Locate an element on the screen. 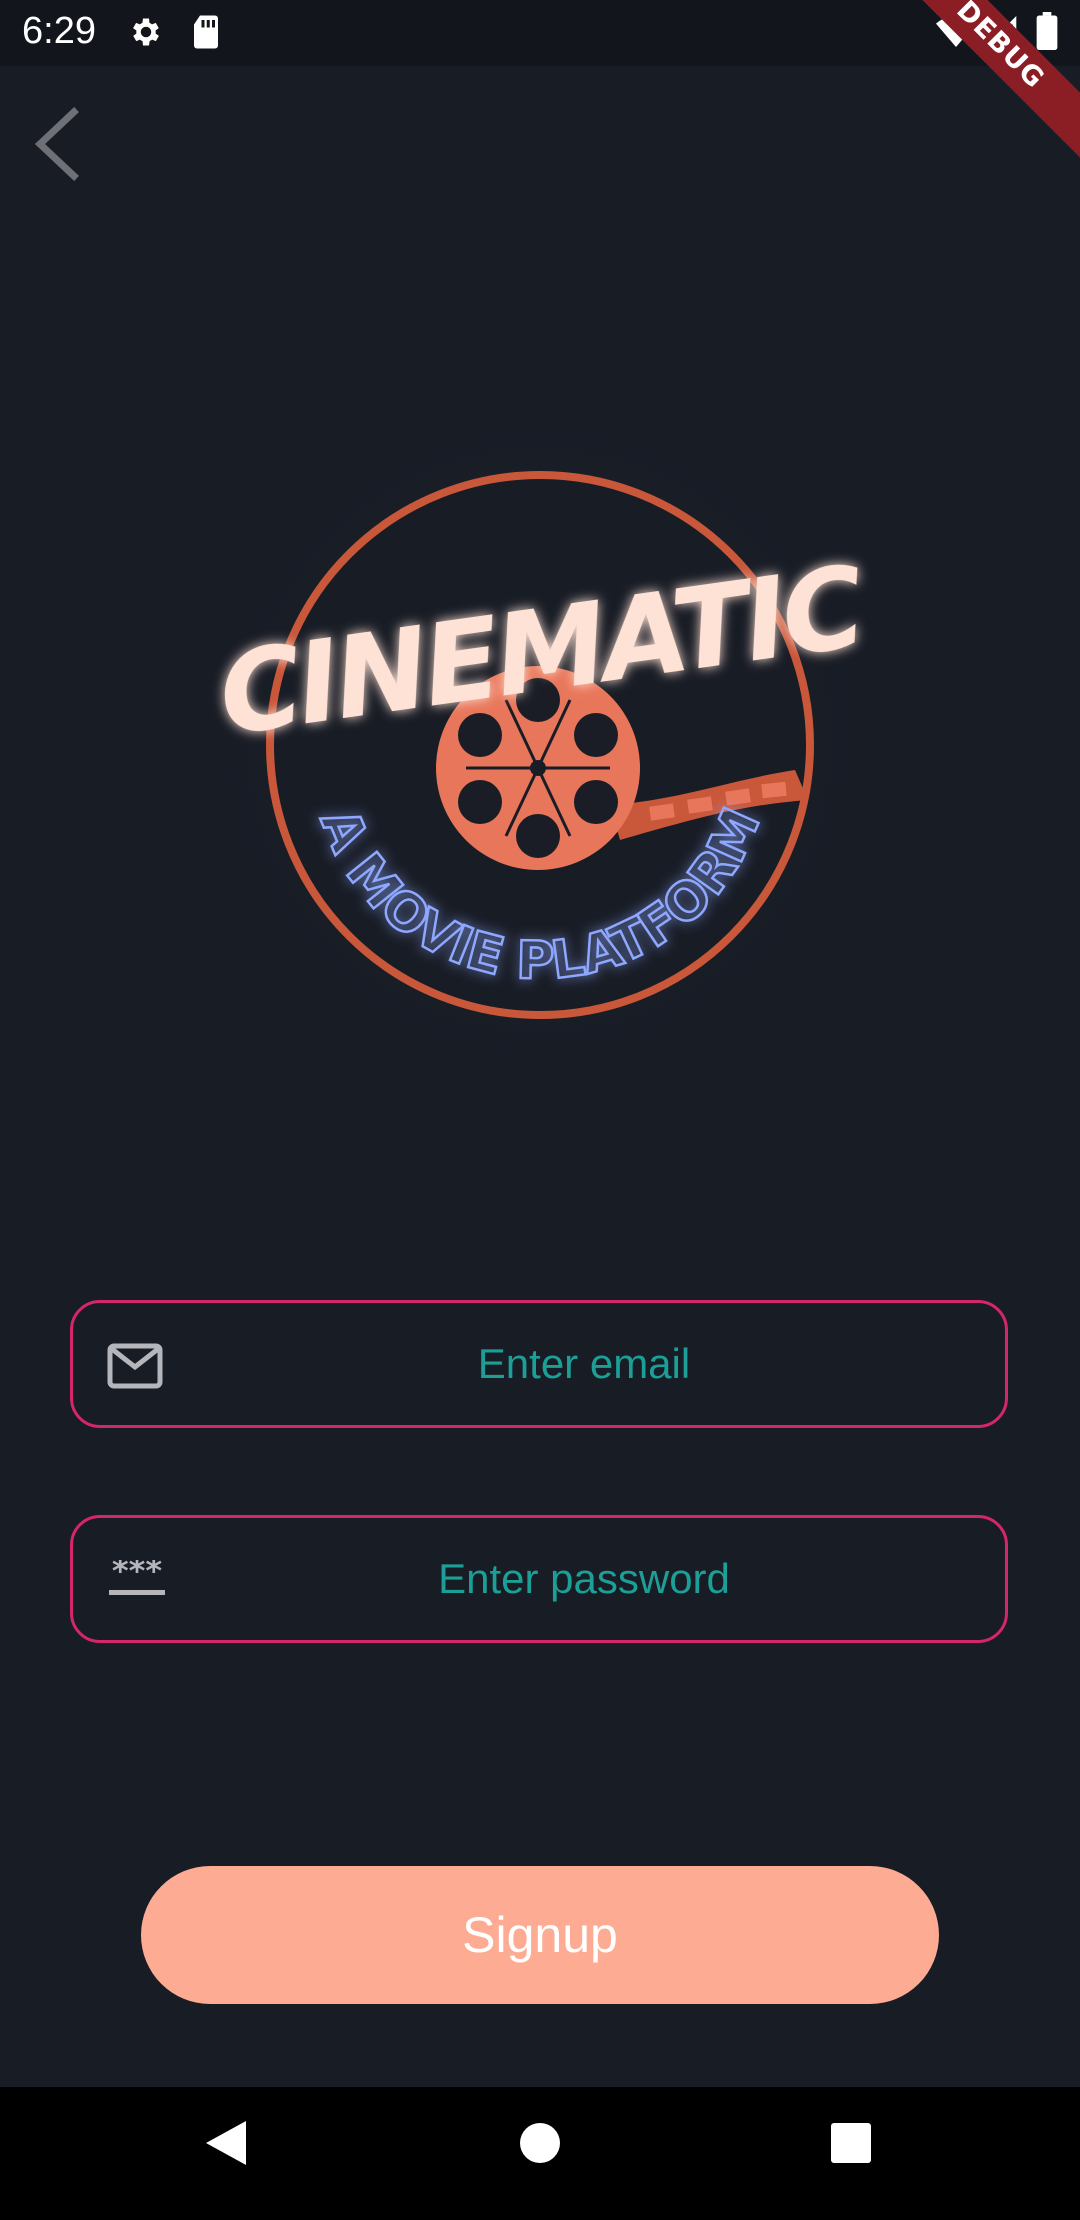  back-button is located at coordinates (60, 144).